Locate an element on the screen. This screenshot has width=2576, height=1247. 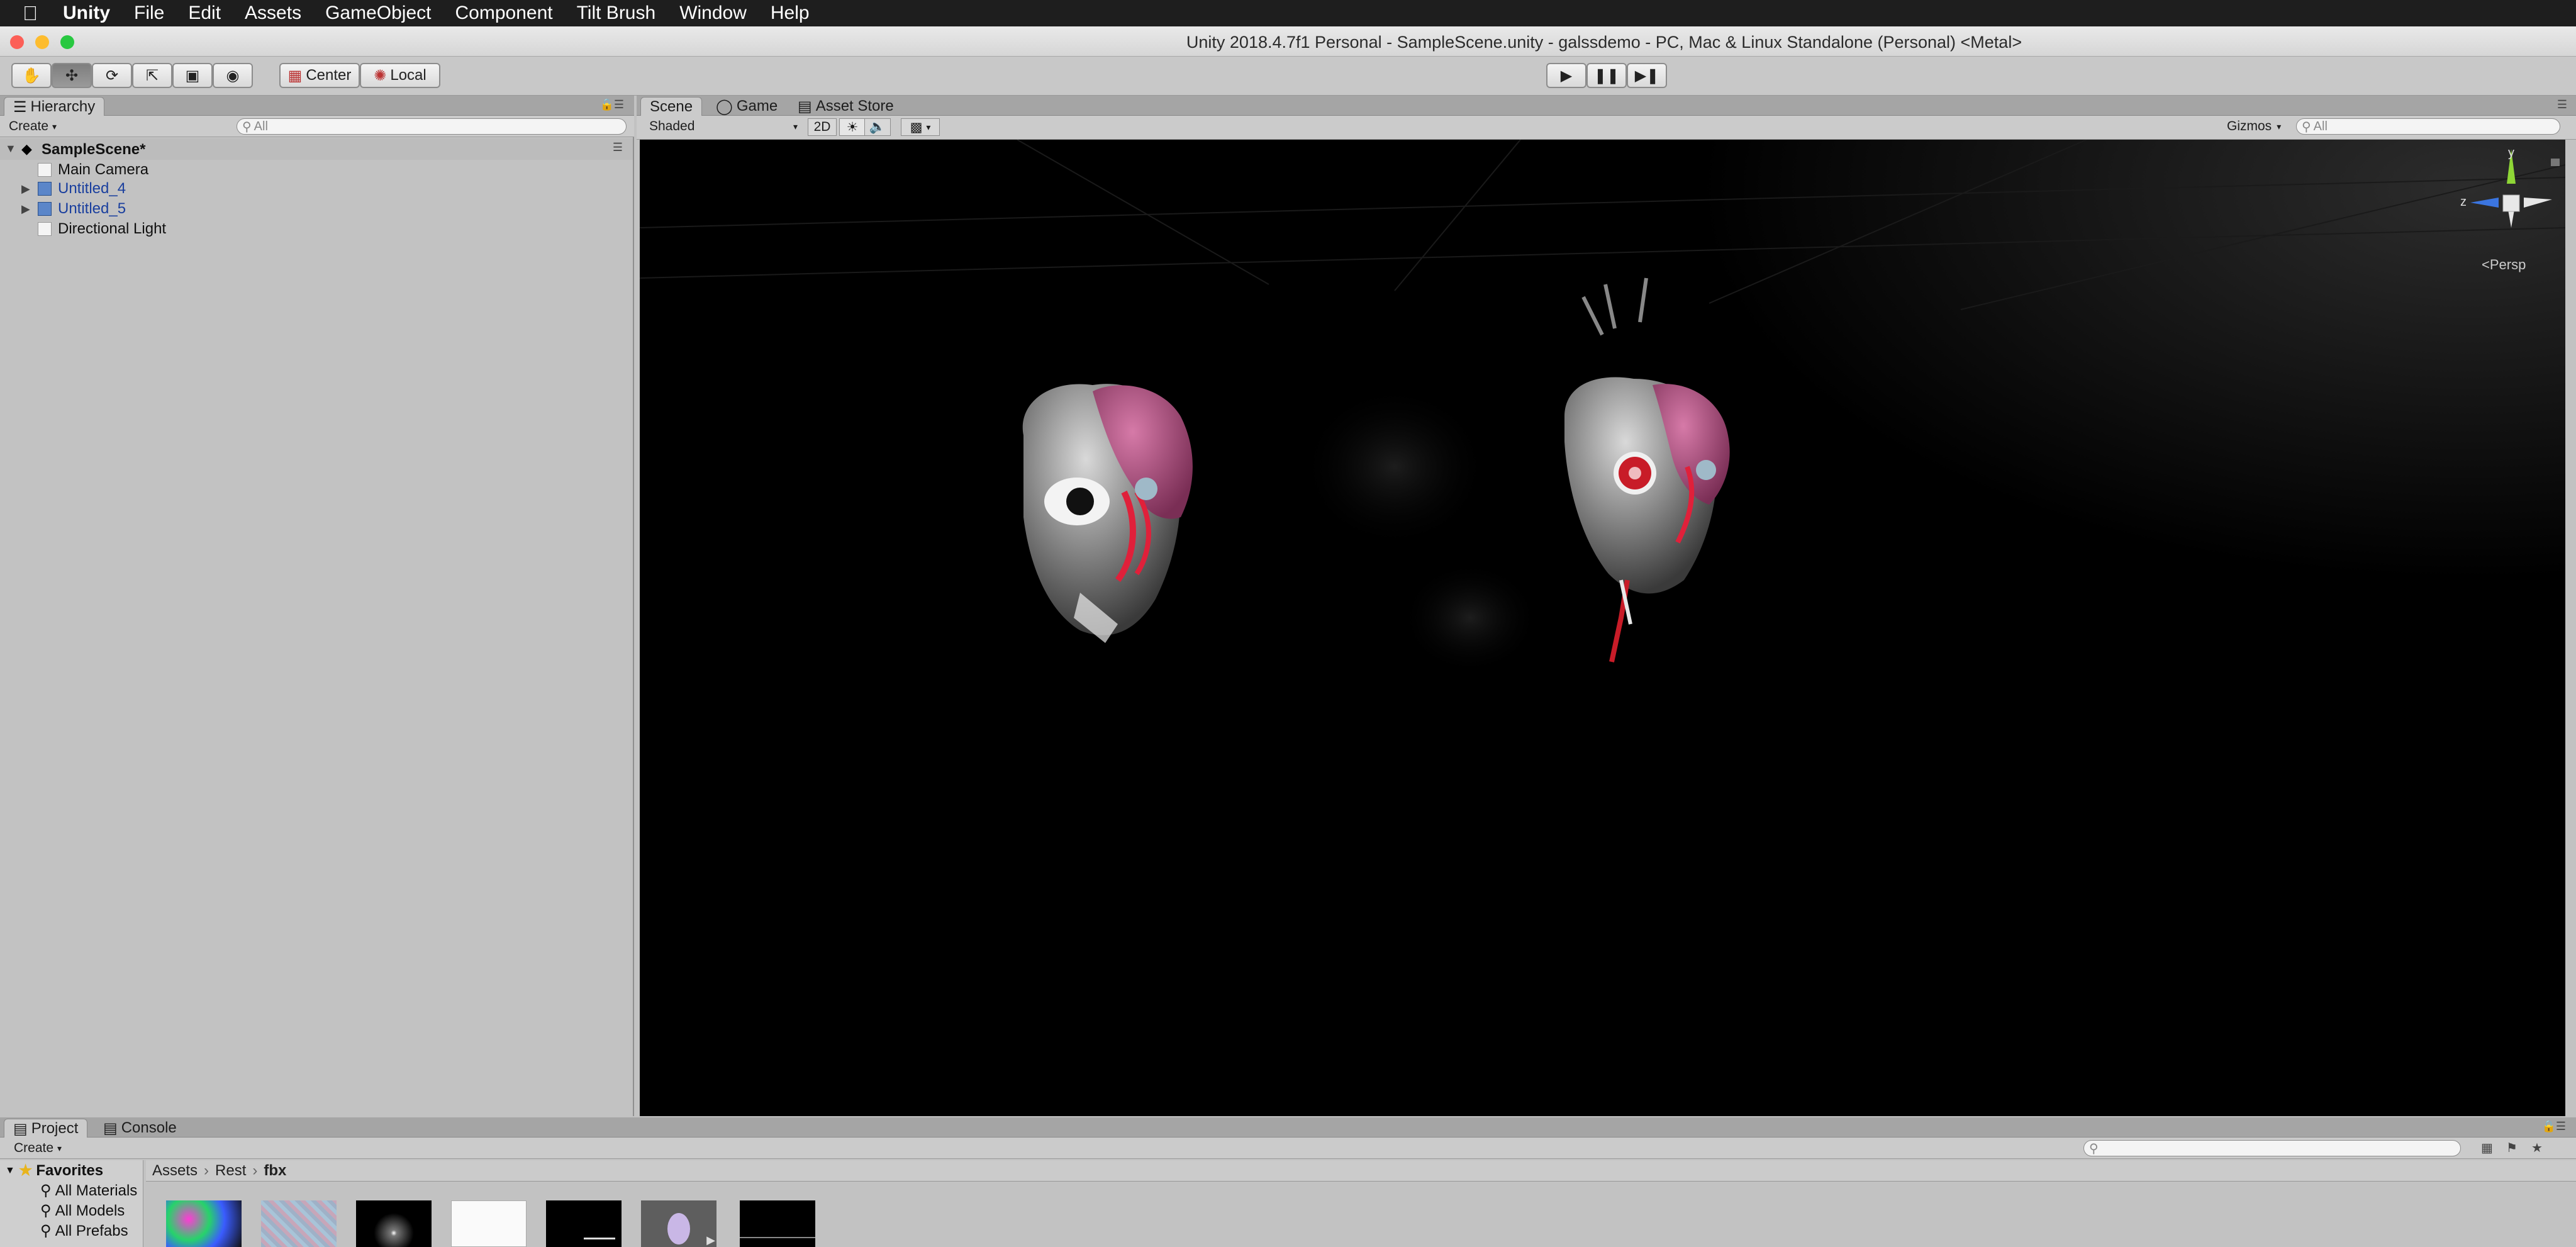
scene-audio-toggle: 🔈 is located at coordinates (877, 127).